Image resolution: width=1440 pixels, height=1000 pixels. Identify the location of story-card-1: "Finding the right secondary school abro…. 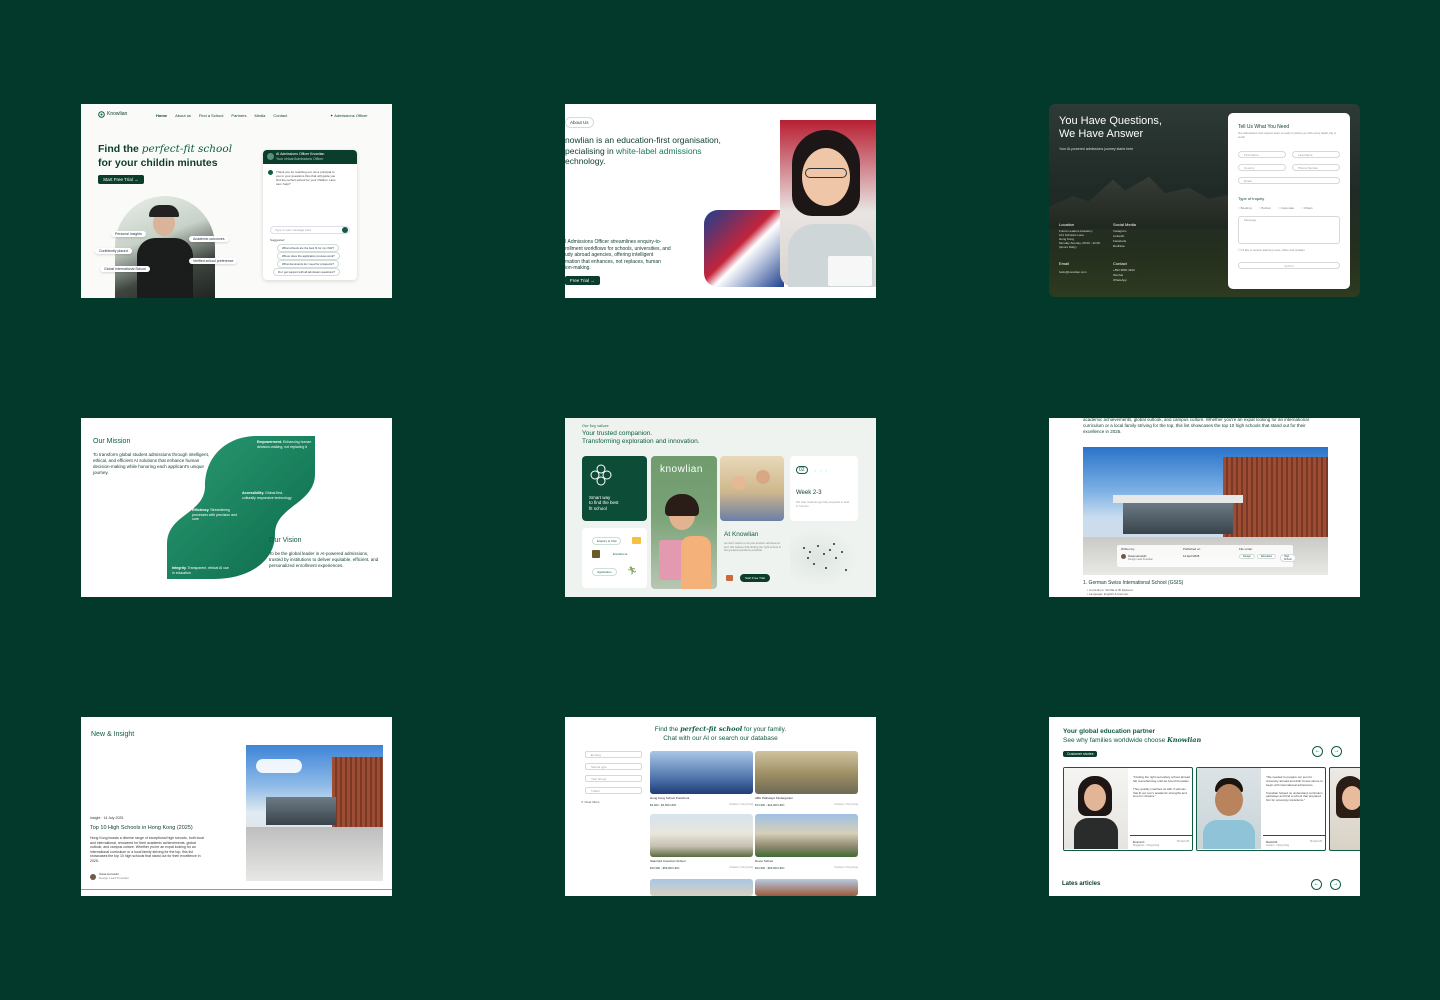
(1128, 809).